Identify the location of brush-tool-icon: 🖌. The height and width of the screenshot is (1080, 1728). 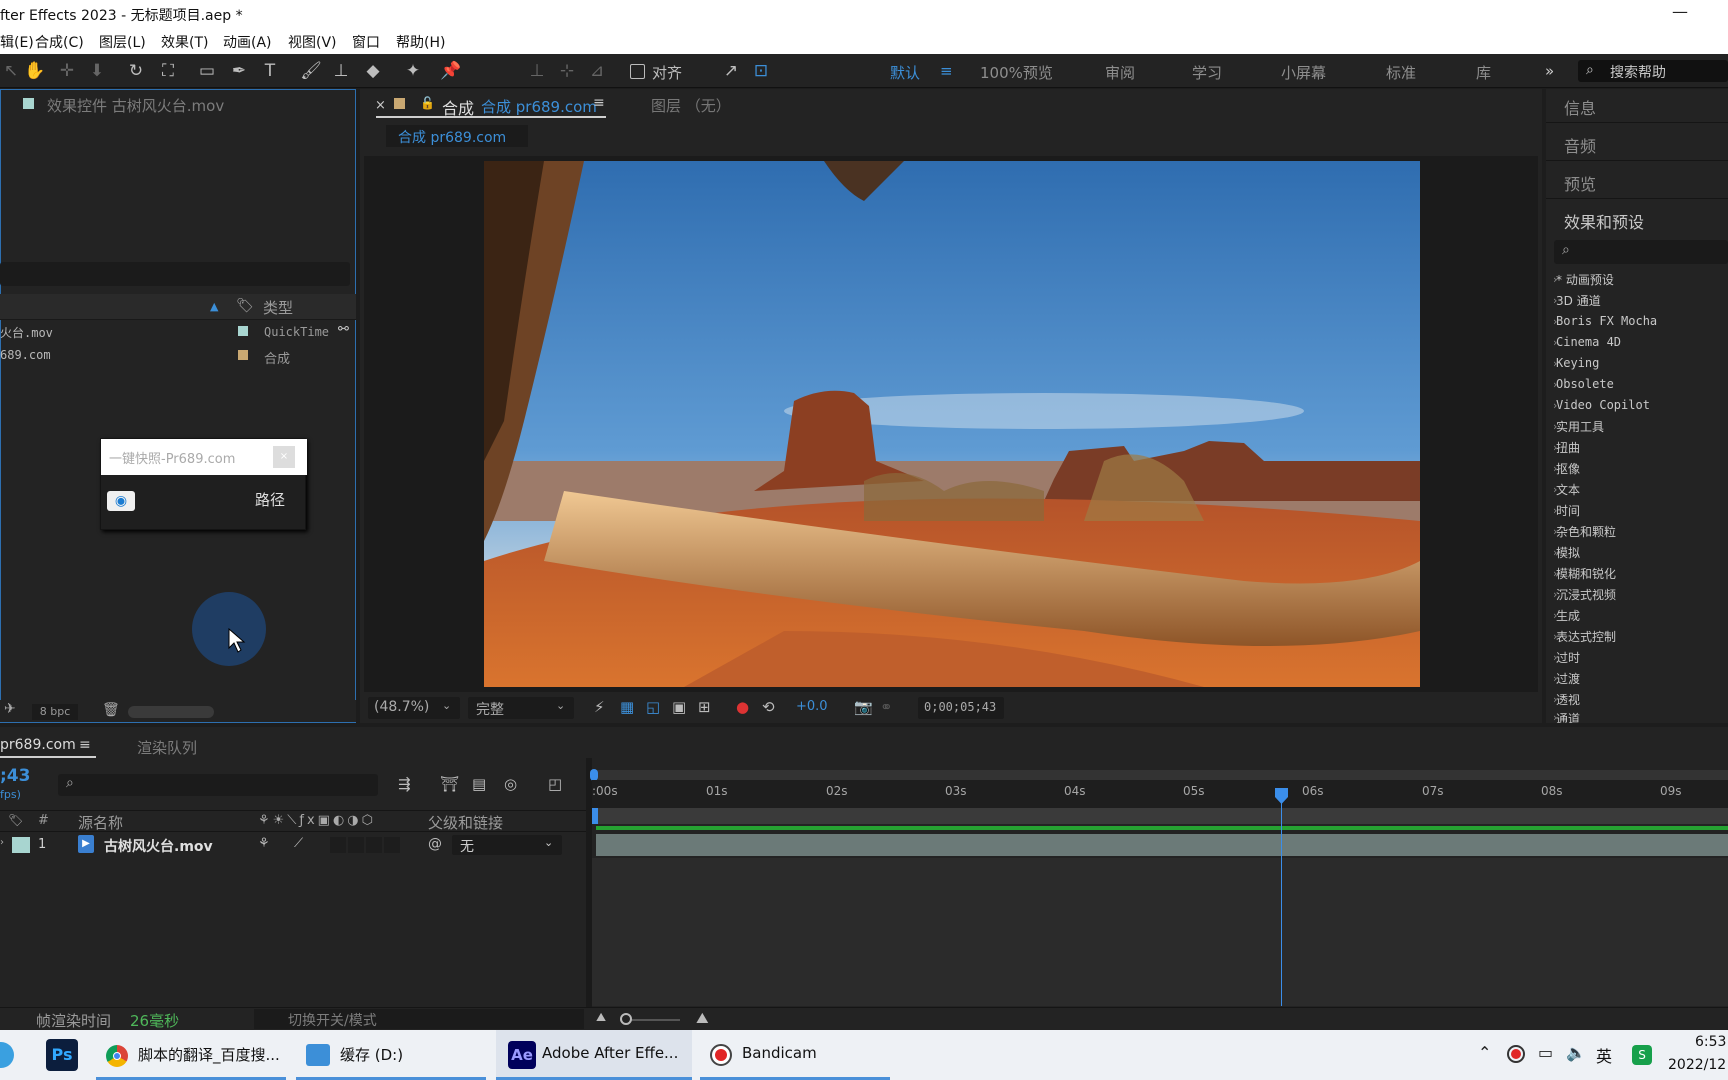
(311, 71).